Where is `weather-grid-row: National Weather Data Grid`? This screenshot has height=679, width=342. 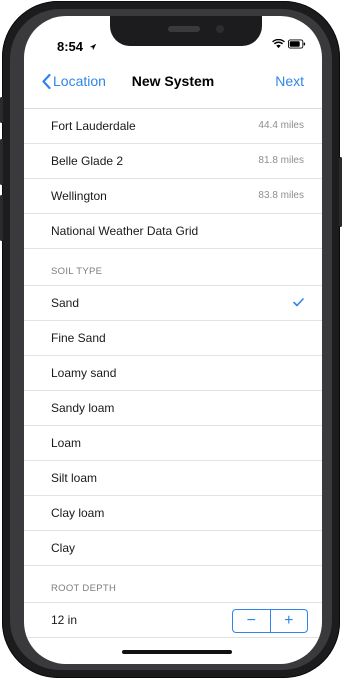
weather-grid-row: National Weather Data Grid is located at coordinates (173, 231).